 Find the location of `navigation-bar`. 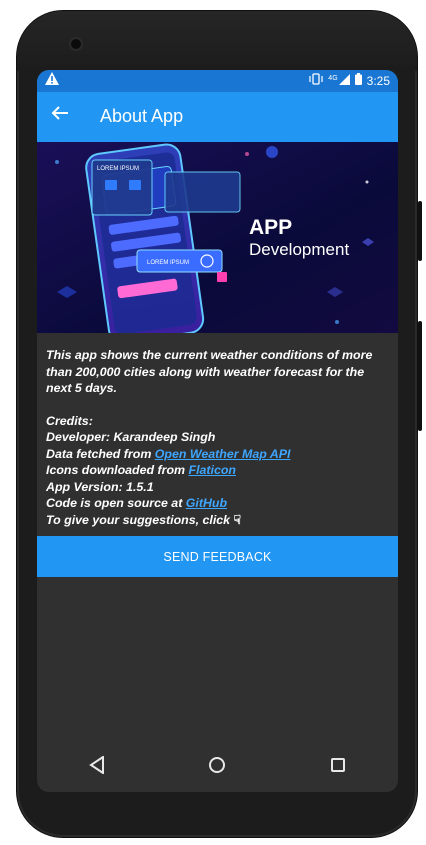

navigation-bar is located at coordinates (217, 767).